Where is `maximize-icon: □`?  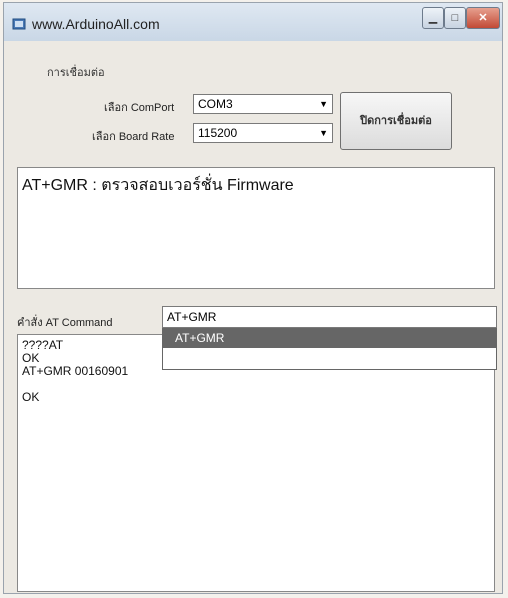 maximize-icon: □ is located at coordinates (455, 18).